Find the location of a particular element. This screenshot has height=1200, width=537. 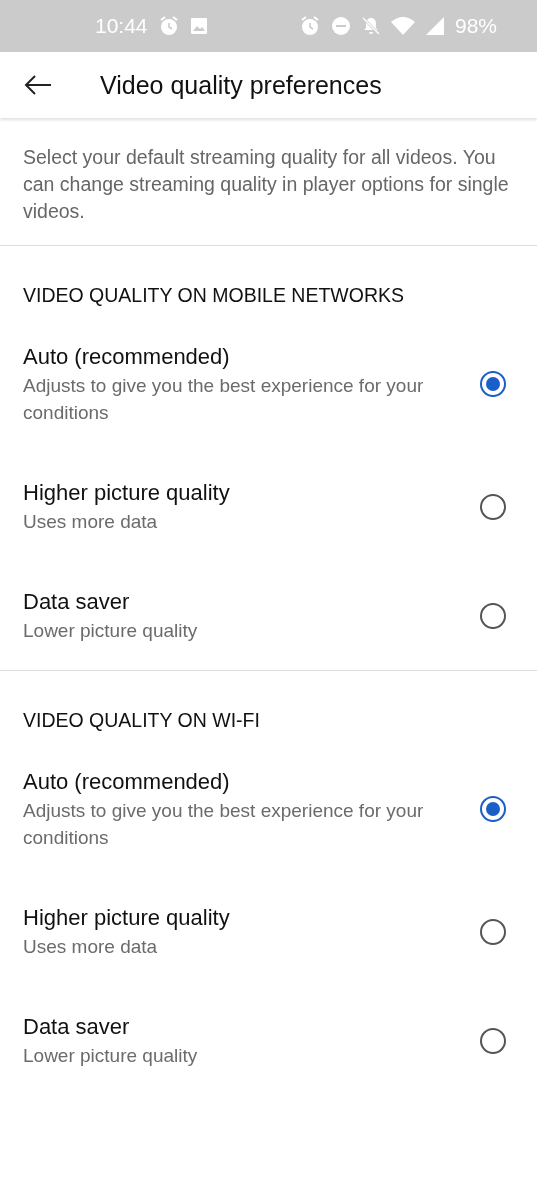

section-heading: VIDEO QUALITY ON MOBILE NETWORKS is located at coordinates (214, 295).